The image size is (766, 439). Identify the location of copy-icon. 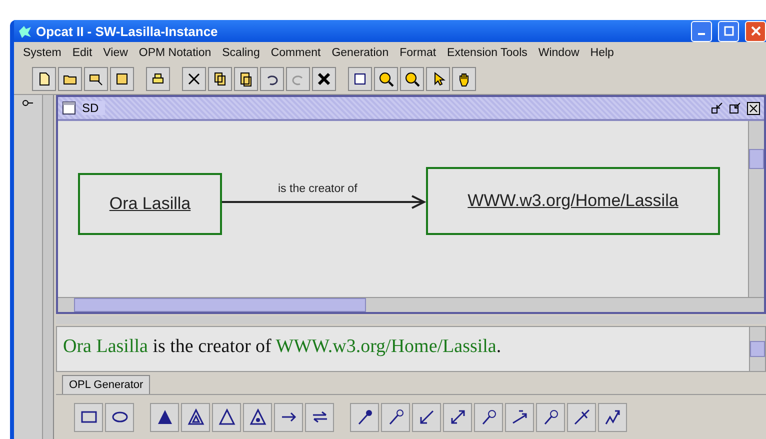
(220, 79).